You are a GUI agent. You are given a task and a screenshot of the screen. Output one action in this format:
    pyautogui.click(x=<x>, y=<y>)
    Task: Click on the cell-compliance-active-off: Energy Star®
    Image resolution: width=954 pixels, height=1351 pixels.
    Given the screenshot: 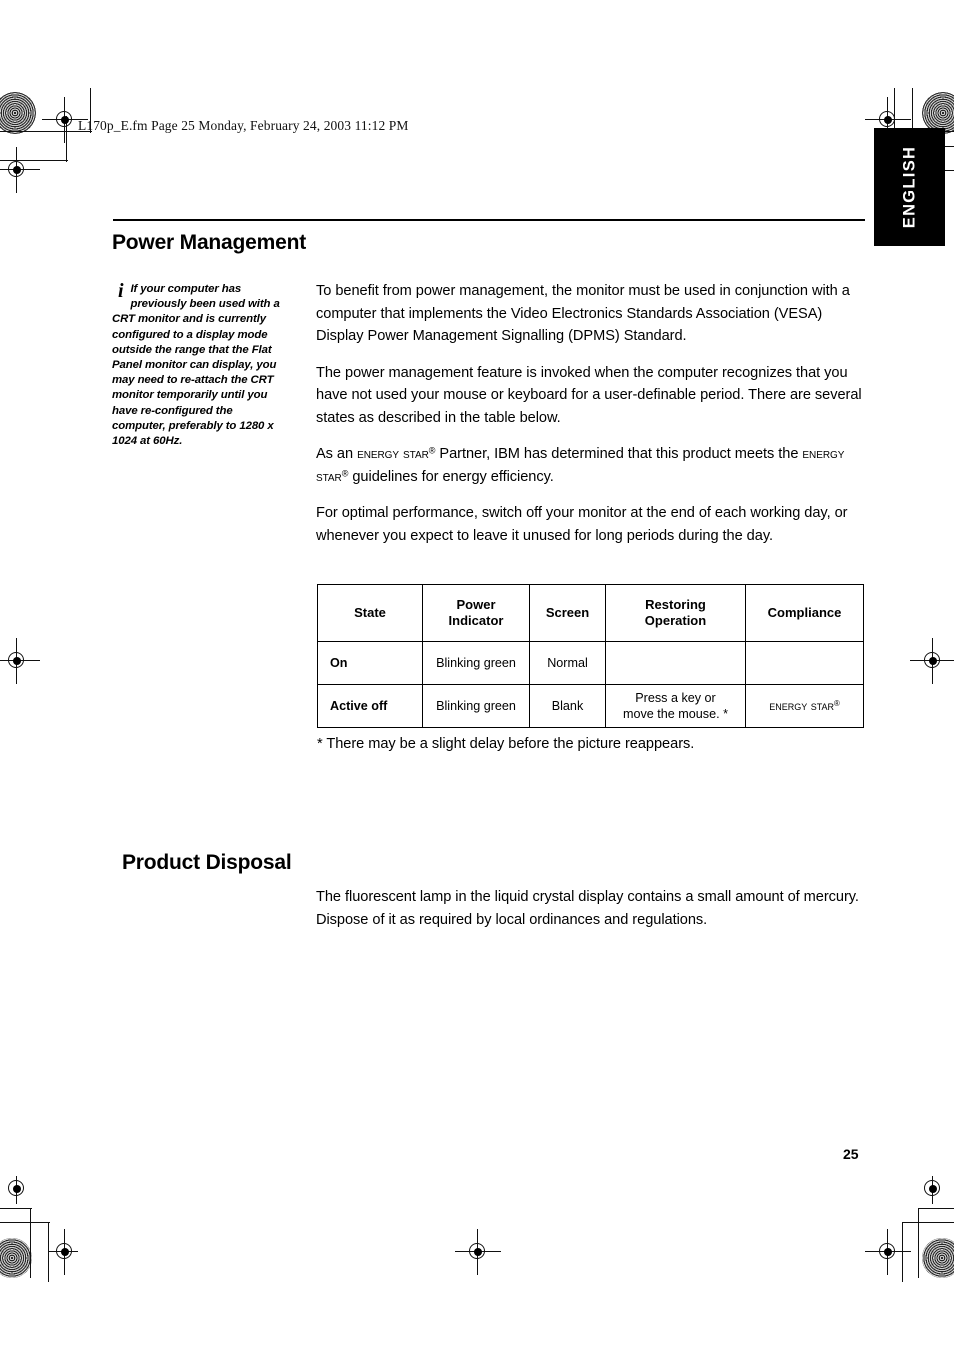 What is the action you would take?
    pyautogui.click(x=804, y=706)
    